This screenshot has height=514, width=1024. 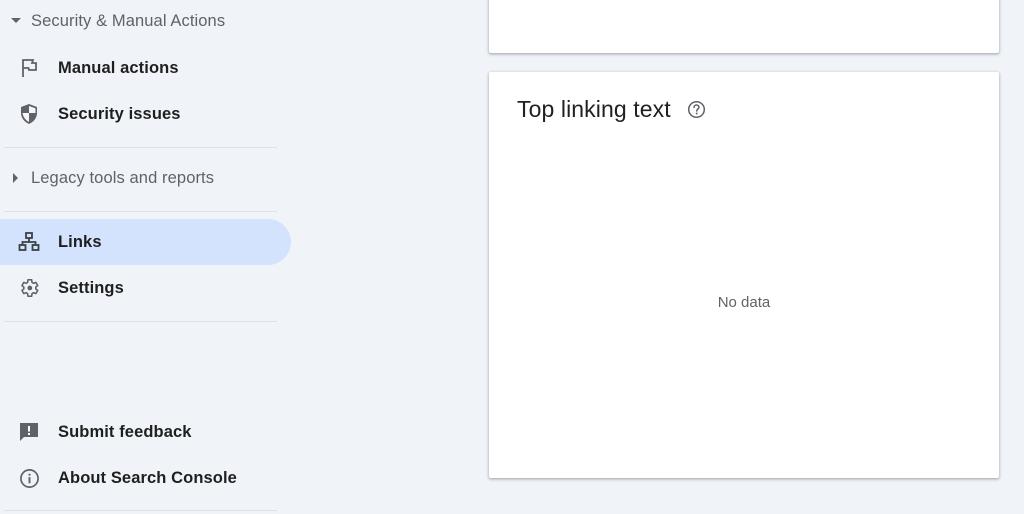 I want to click on empty-state-text: No data, so click(x=744, y=302).